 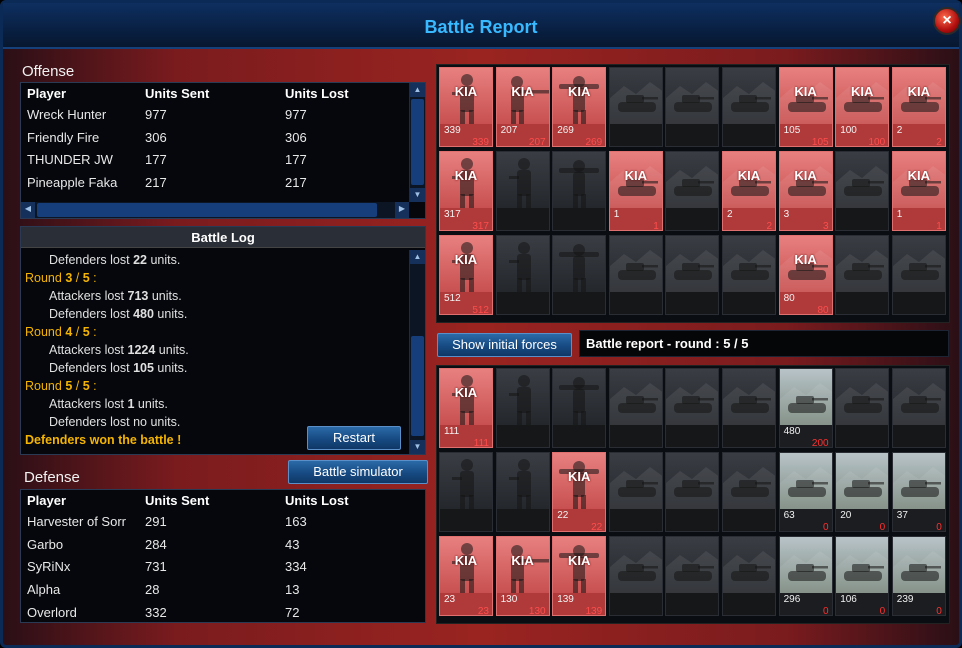 I want to click on table-row: Alpha 28 13, so click(x=223, y=590).